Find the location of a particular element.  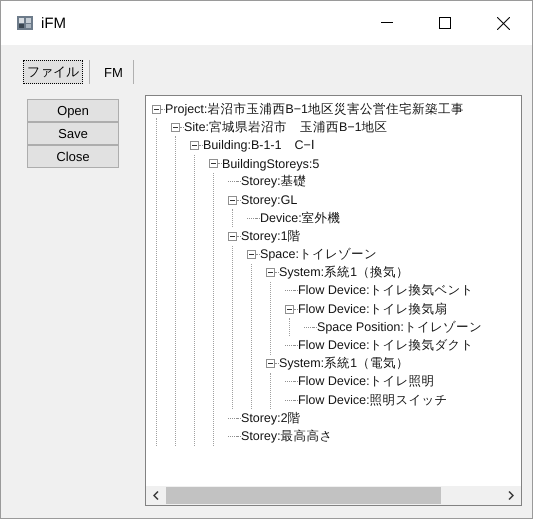

horizontal-scrollbar is located at coordinates (333, 495).